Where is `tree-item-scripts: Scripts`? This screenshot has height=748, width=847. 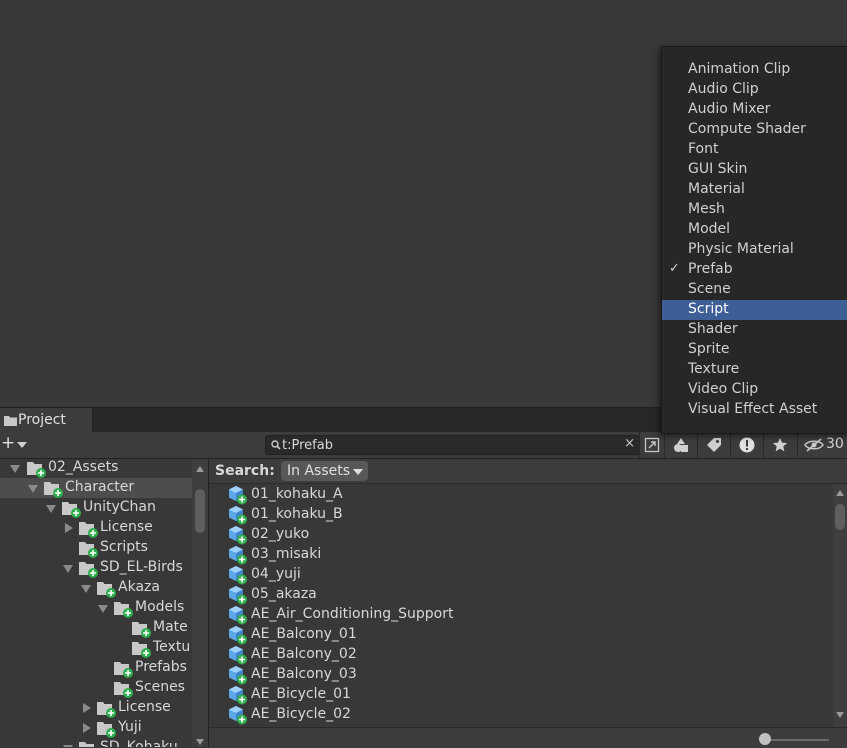
tree-item-scripts: Scripts is located at coordinates (96, 548).